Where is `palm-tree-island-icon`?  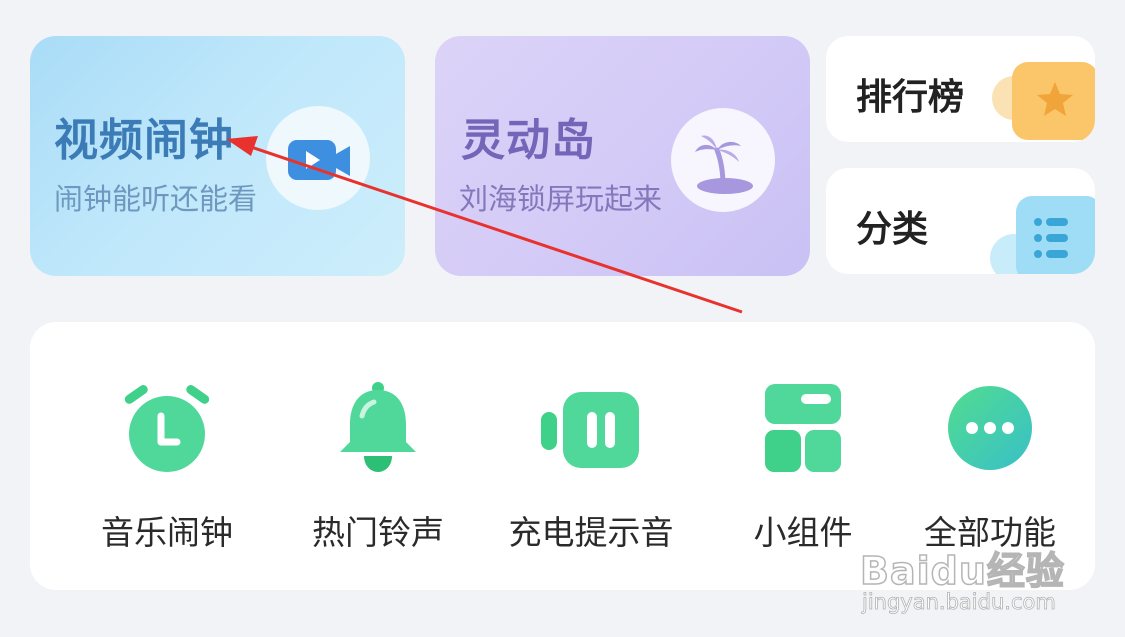
palm-tree-island-icon is located at coordinates (724, 164).